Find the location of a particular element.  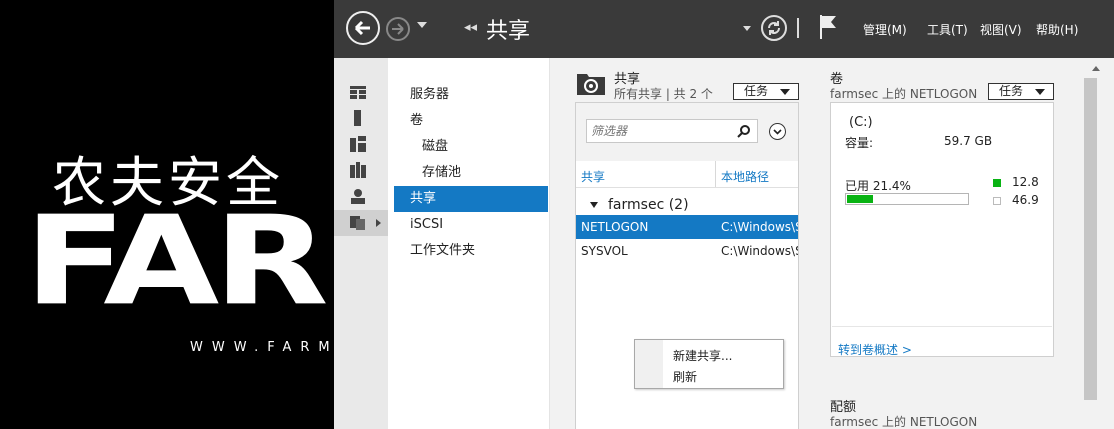

used-legend-swatch is located at coordinates (997, 183).